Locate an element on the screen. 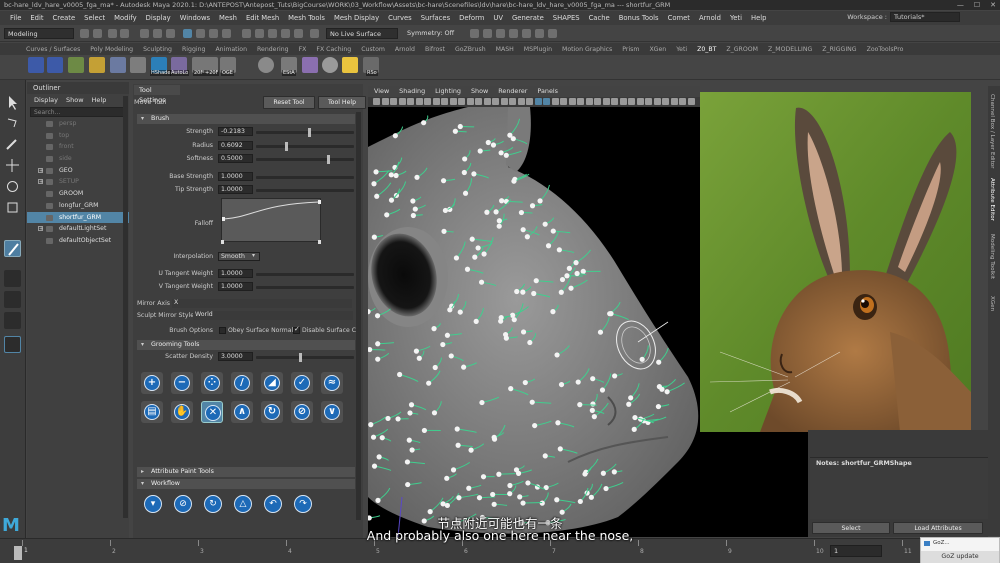 The width and height of the screenshot is (1000, 563). viewport-menu-panels: Panels is located at coordinates (547, 91).